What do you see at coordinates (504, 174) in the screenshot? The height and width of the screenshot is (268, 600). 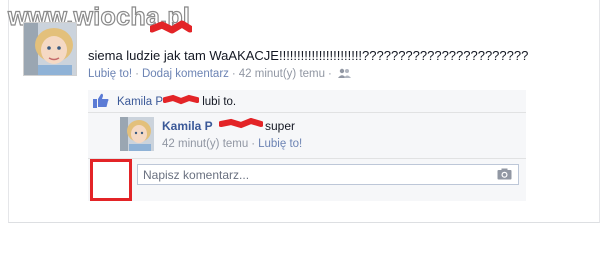 I see `camera-icon` at bounding box center [504, 174].